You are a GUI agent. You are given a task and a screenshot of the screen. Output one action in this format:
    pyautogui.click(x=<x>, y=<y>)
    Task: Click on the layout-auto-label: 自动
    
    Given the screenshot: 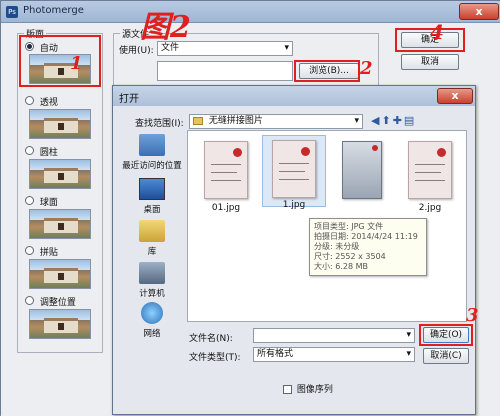 What is the action you would take?
    pyautogui.click(x=48, y=49)
    